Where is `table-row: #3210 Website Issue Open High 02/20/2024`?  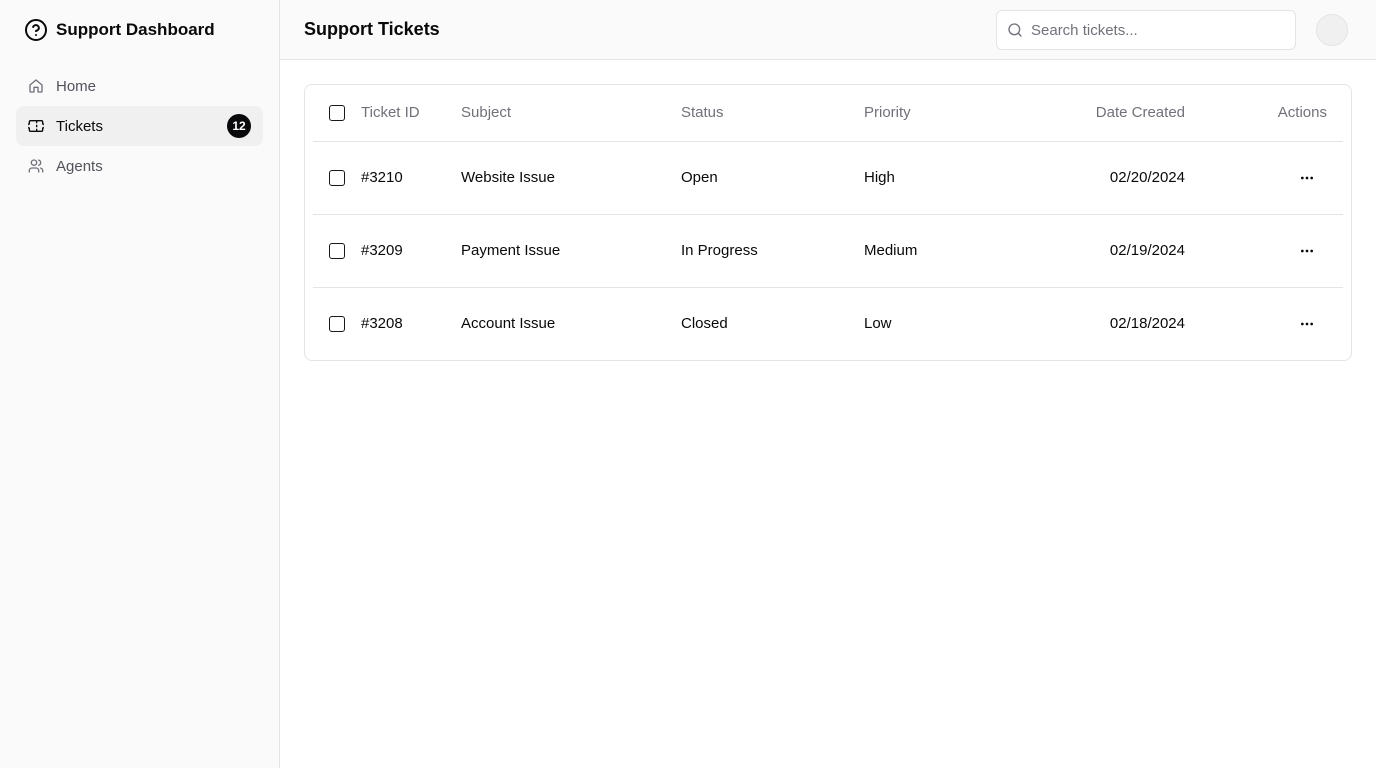
table-row: #3210 Website Issue Open High 02/20/2024 is located at coordinates (828, 178).